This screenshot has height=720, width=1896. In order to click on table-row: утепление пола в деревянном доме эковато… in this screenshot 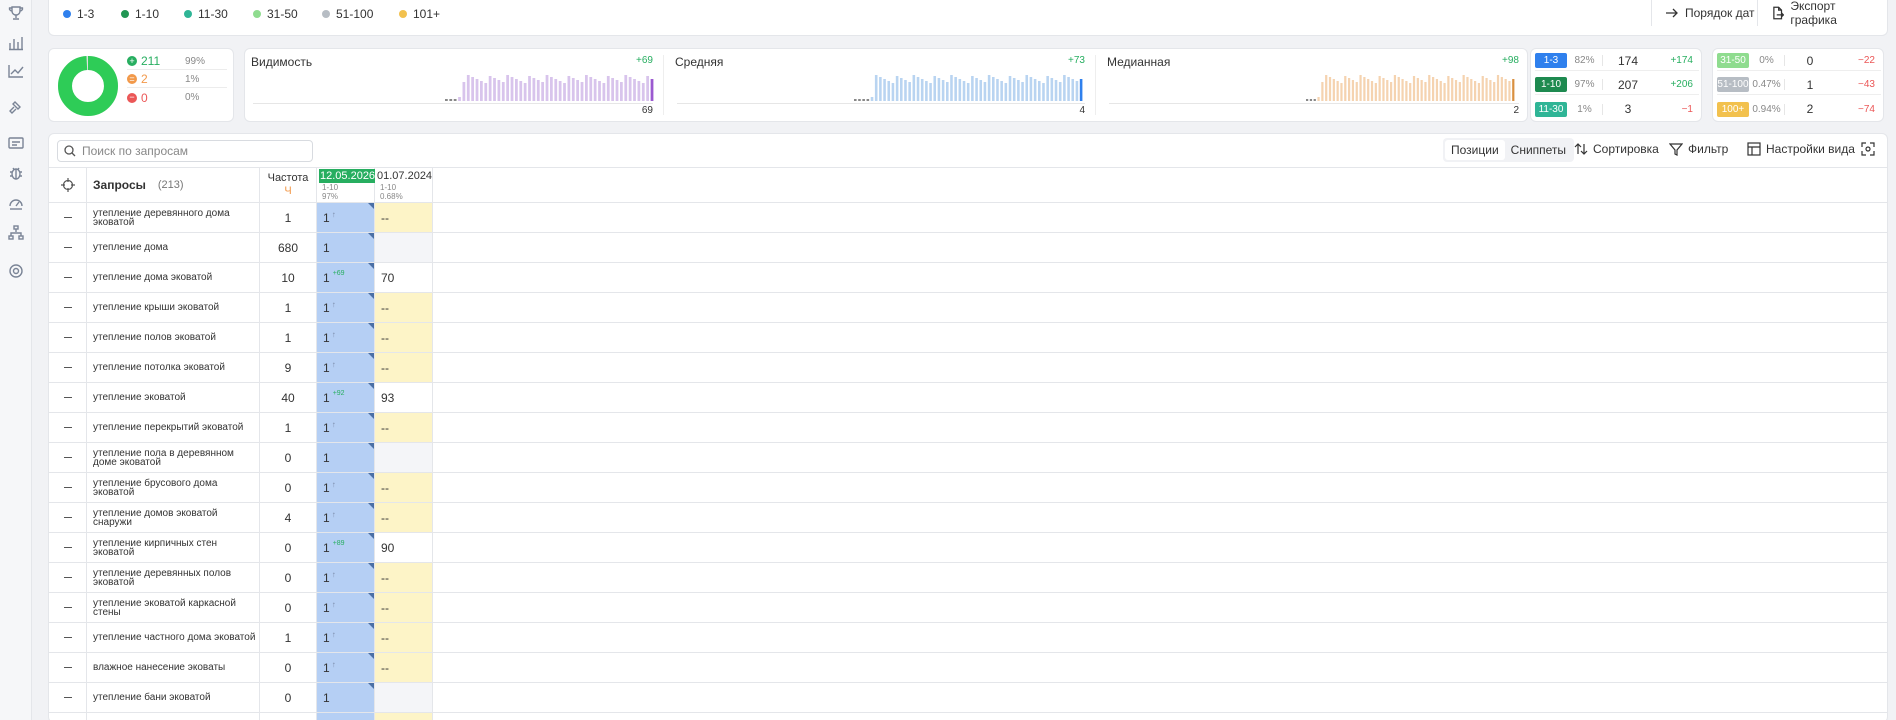, I will do `click(968, 458)`.